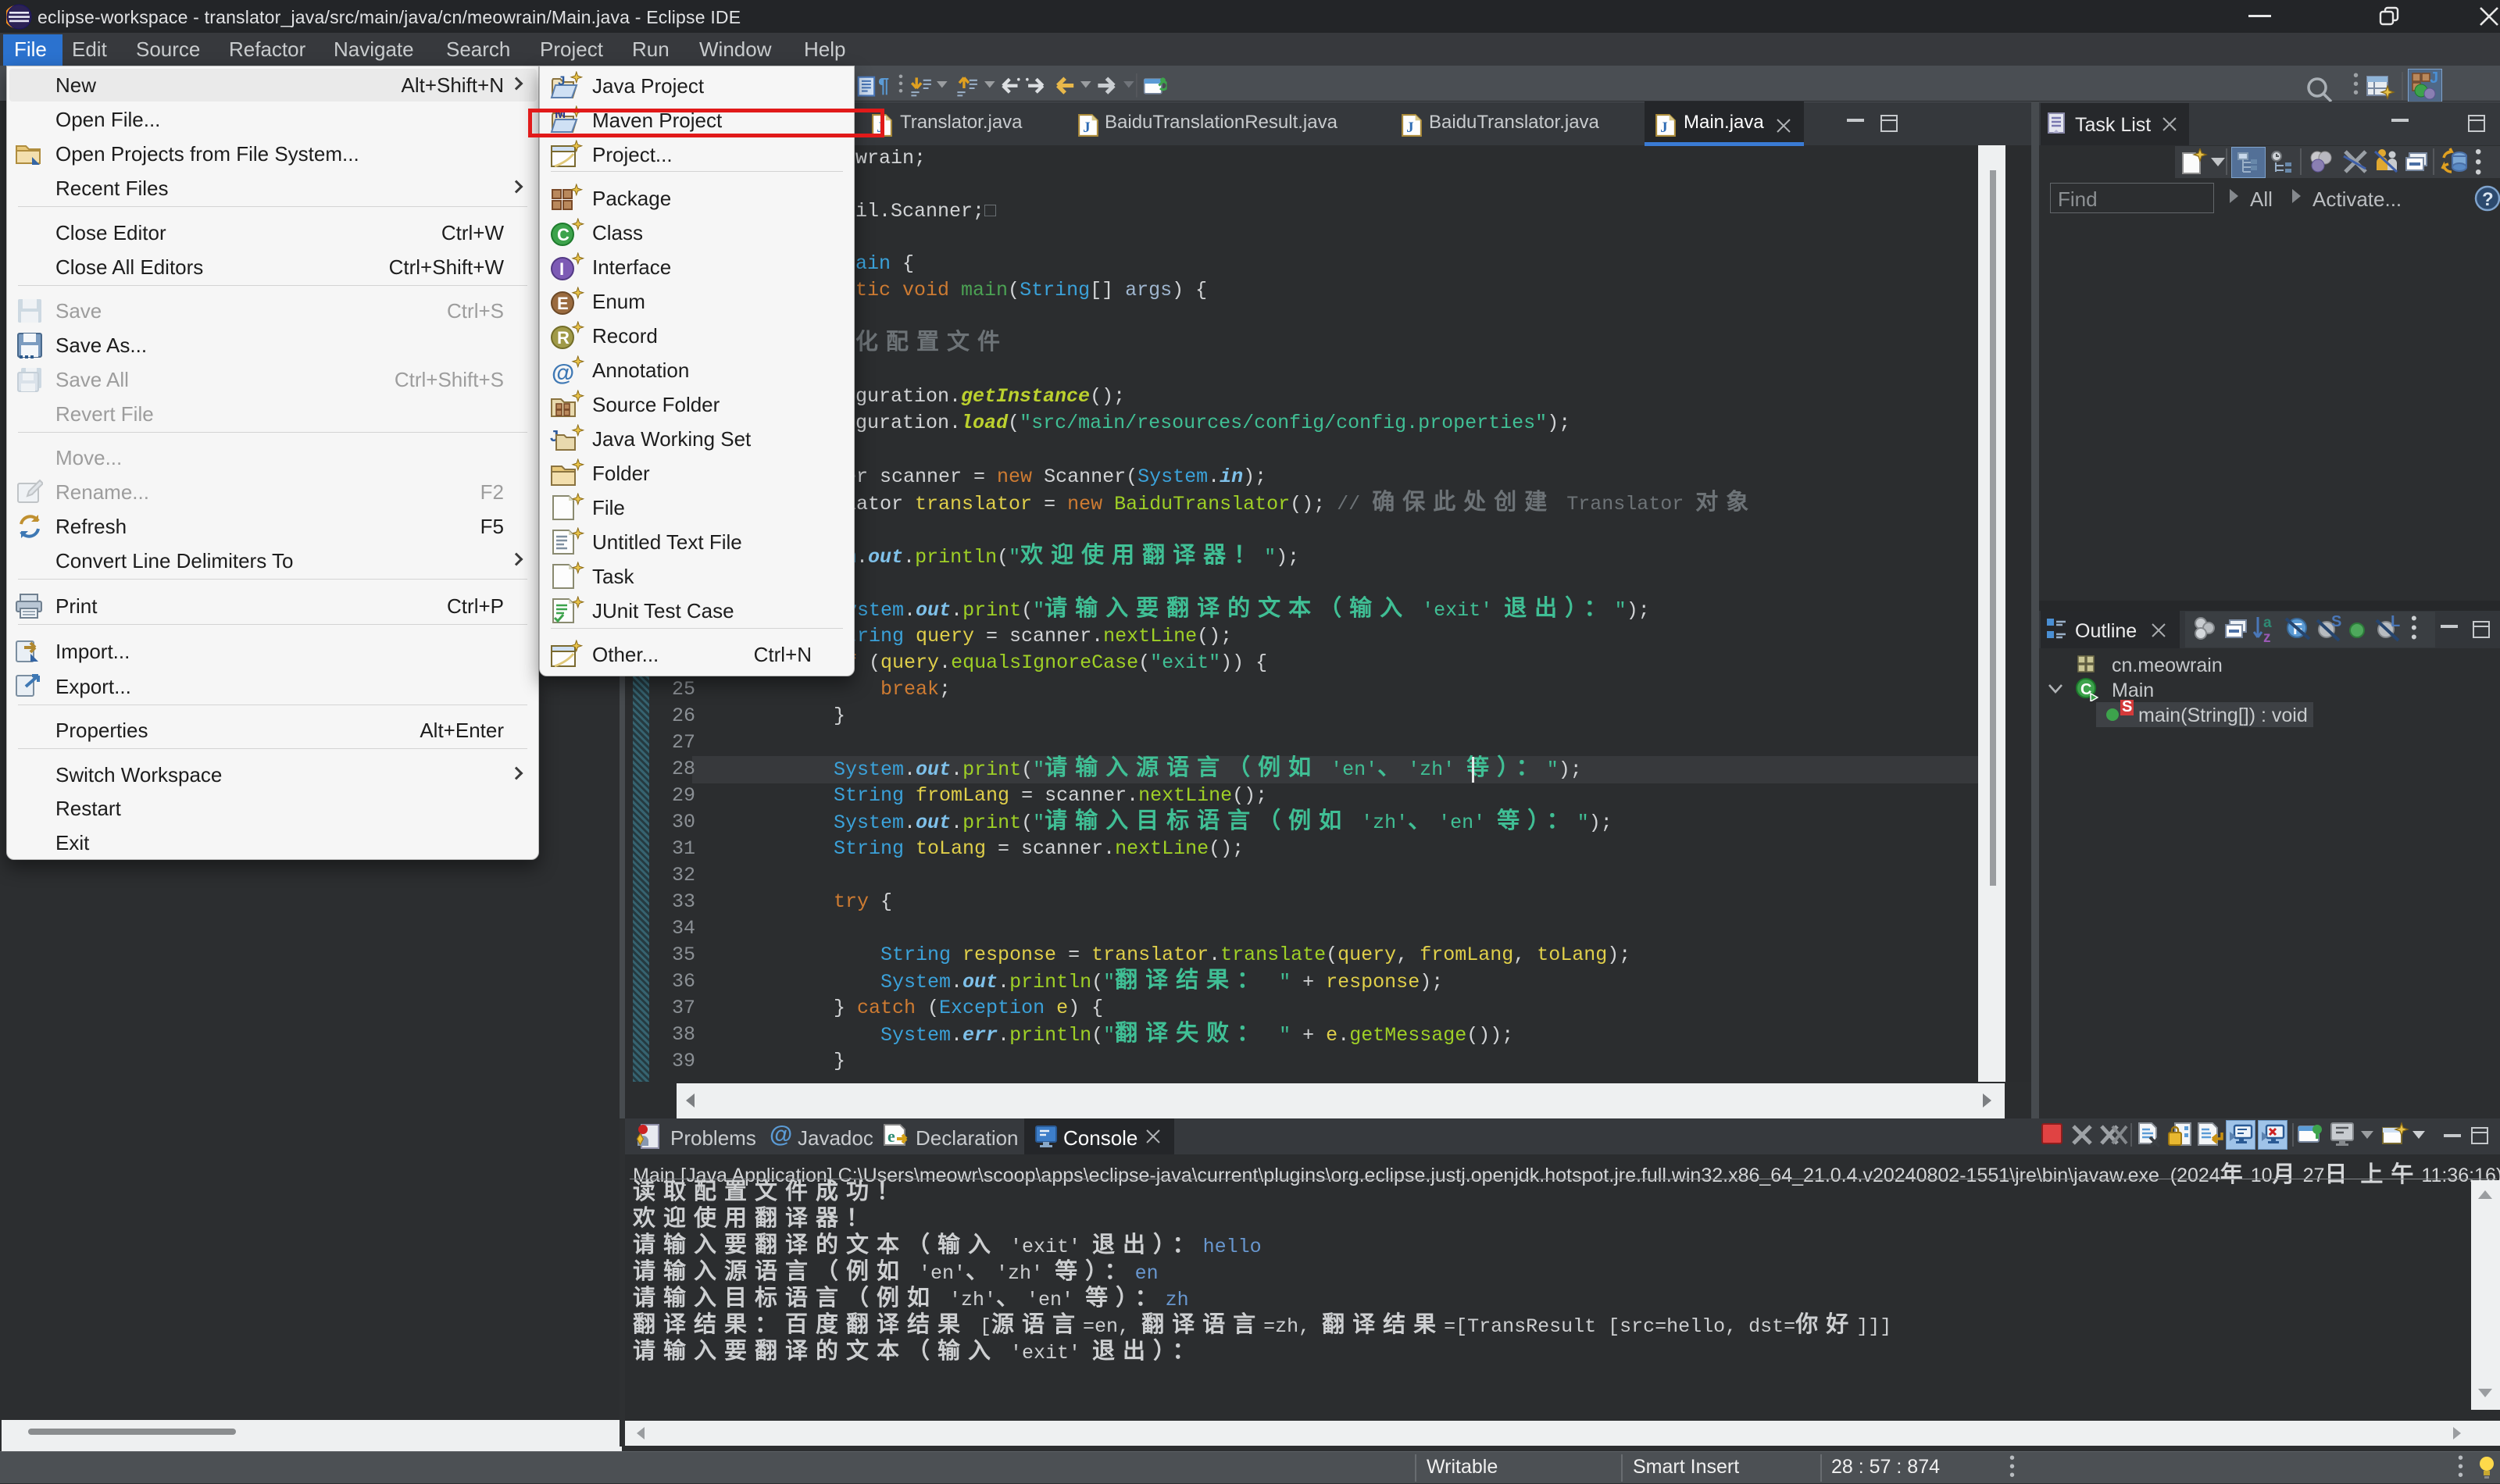  Describe the element at coordinates (561, 269) in the screenshot. I see `svg-text: I` at that location.